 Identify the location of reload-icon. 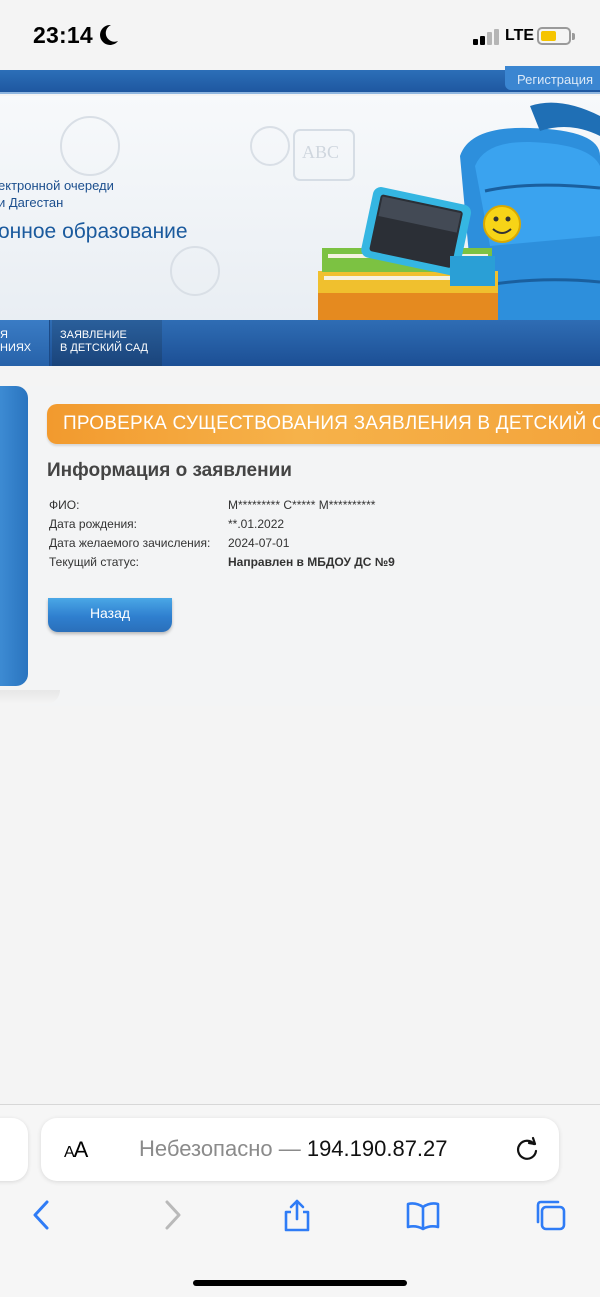
(527, 1149).